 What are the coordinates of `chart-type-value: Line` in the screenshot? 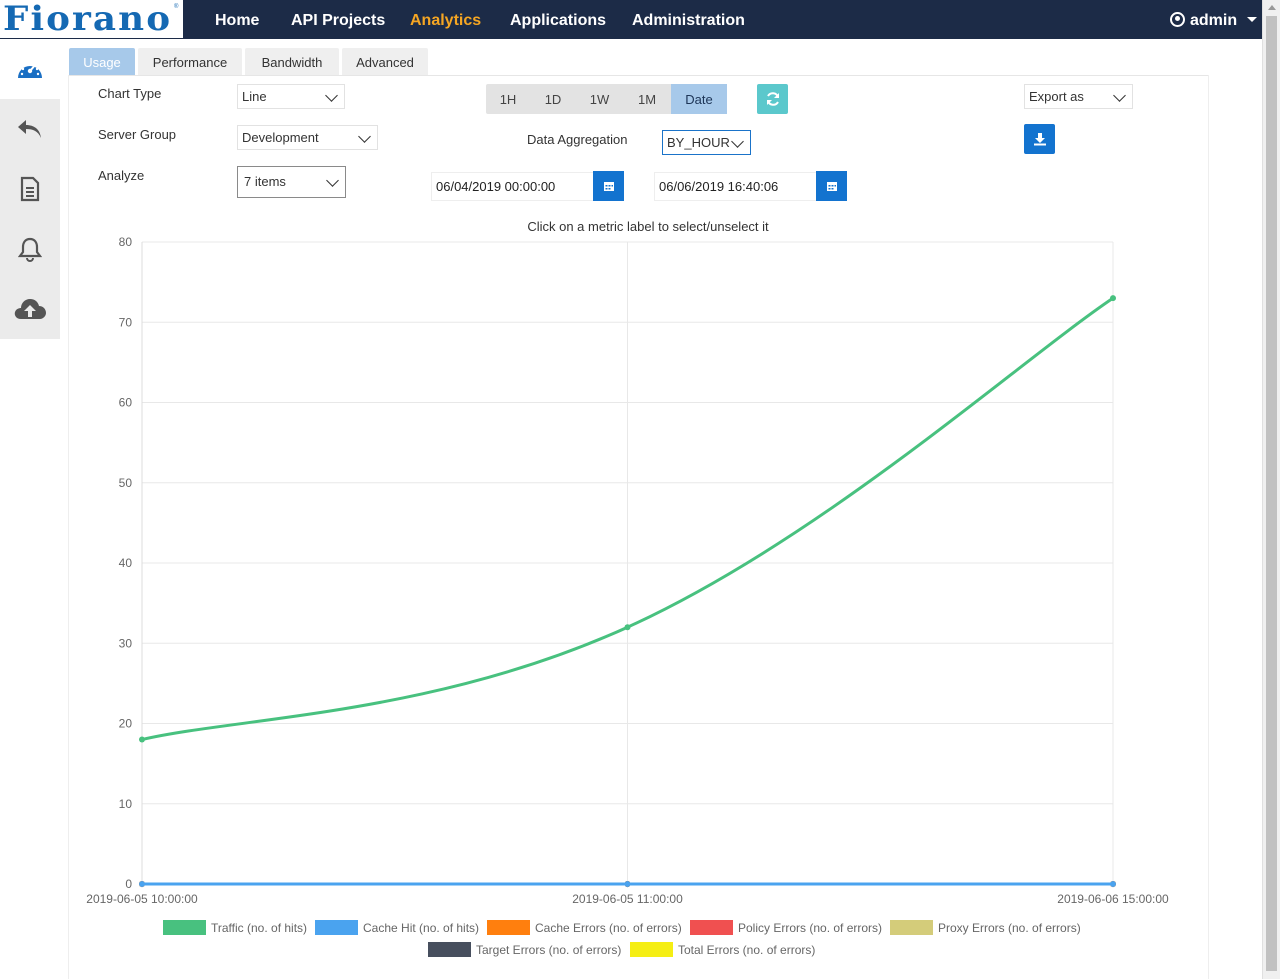 It's located at (254, 96).